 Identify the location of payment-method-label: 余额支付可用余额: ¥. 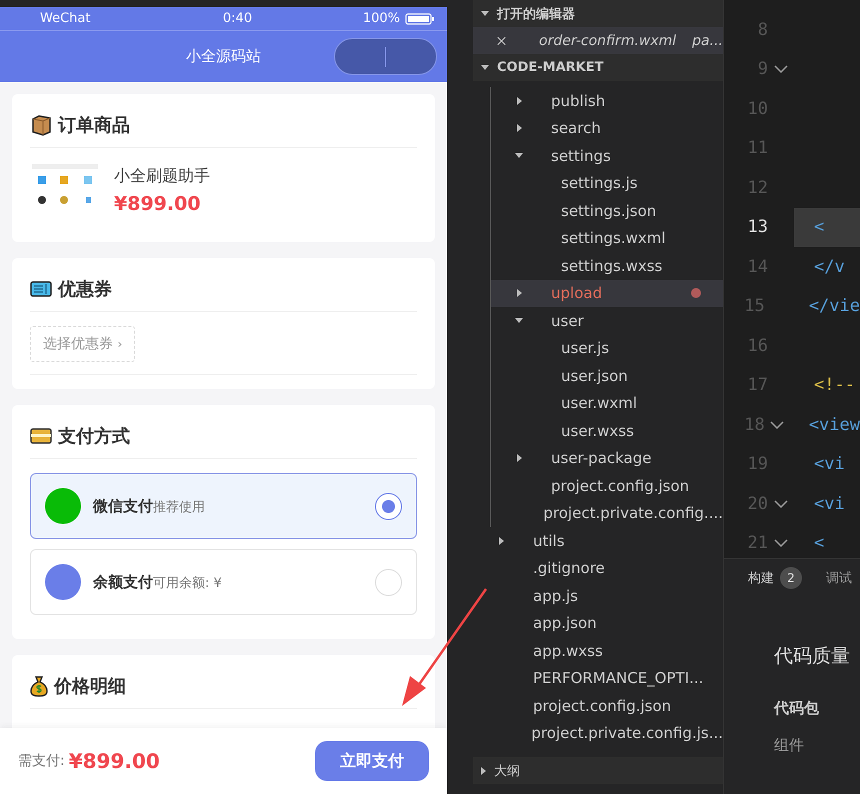
(158, 582).